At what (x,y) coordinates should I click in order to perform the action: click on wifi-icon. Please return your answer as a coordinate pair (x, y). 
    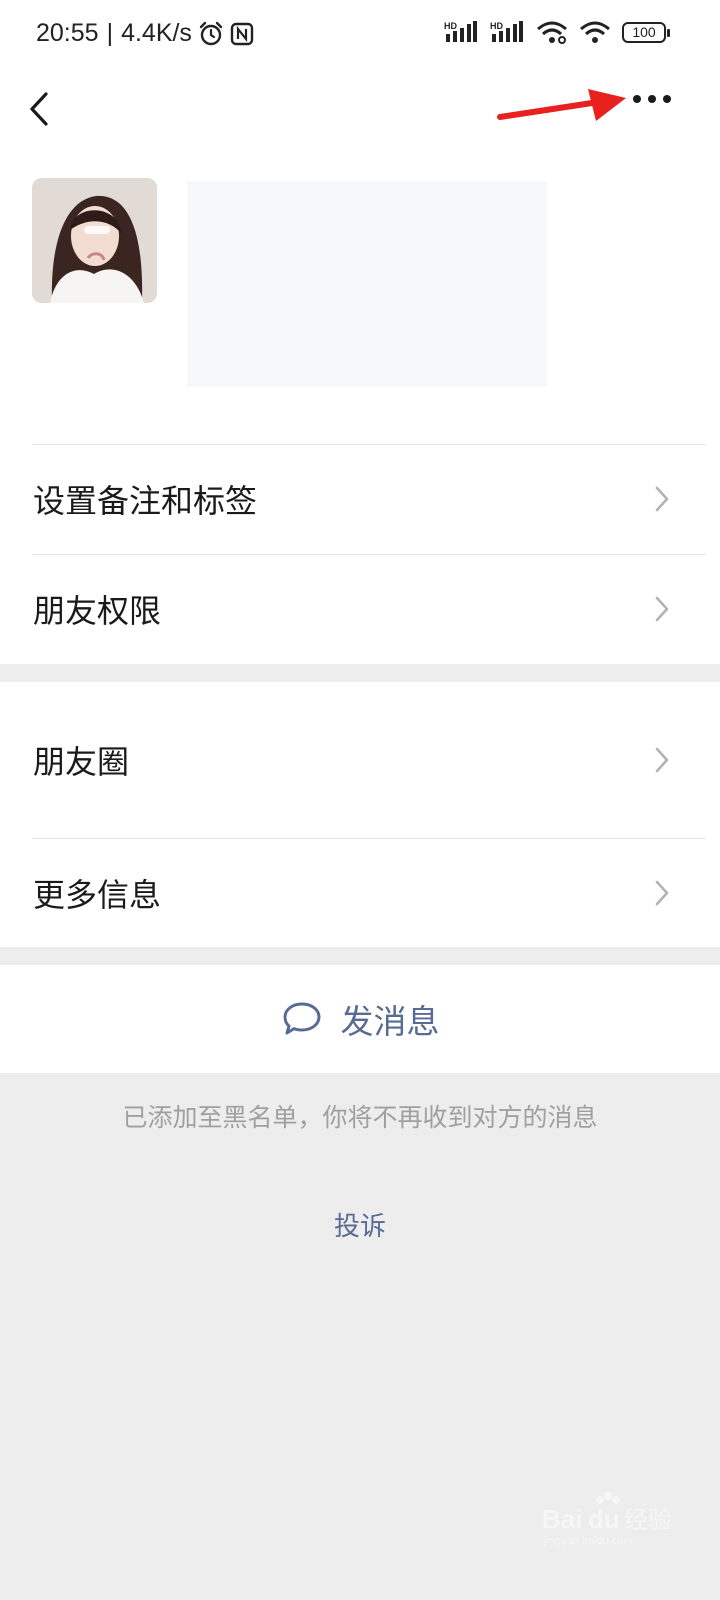
    Looking at the image, I should click on (552, 32).